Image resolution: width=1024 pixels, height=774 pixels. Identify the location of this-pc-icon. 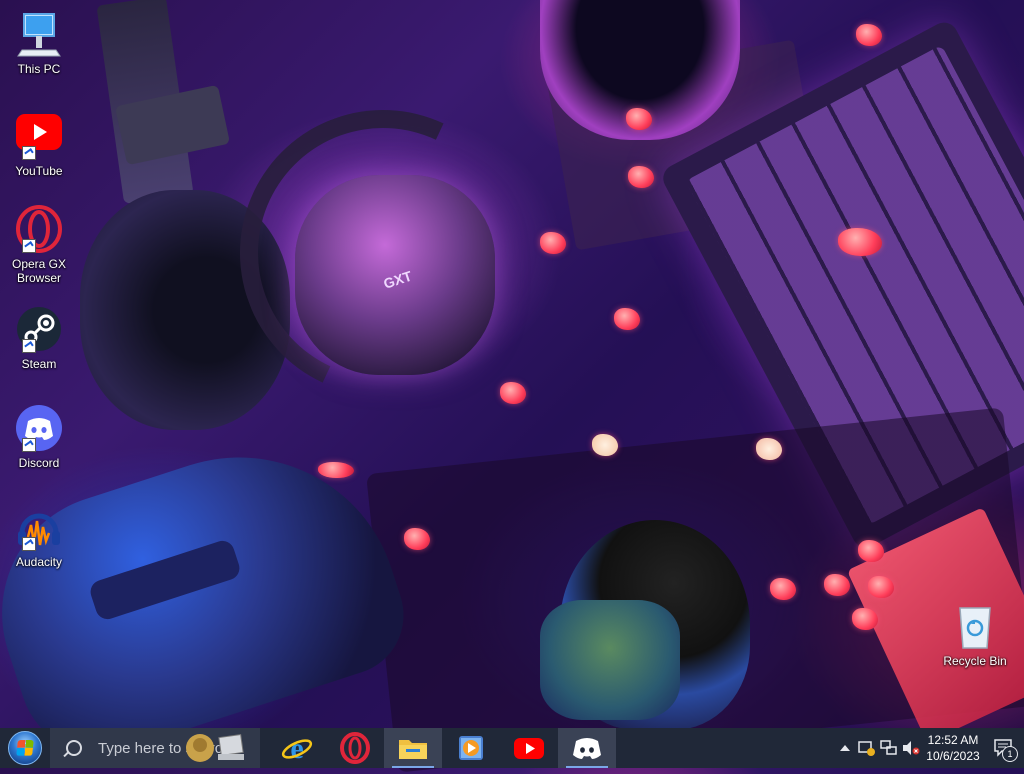
(39, 35).